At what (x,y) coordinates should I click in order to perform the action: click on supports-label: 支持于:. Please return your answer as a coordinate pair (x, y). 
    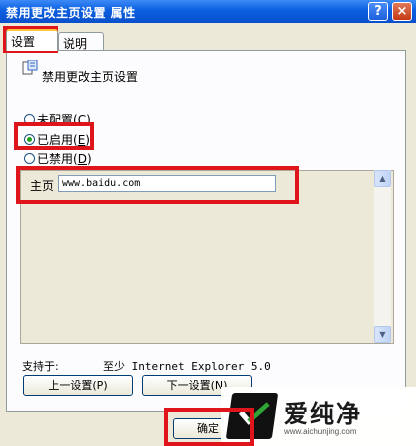
    Looking at the image, I should click on (40, 366).